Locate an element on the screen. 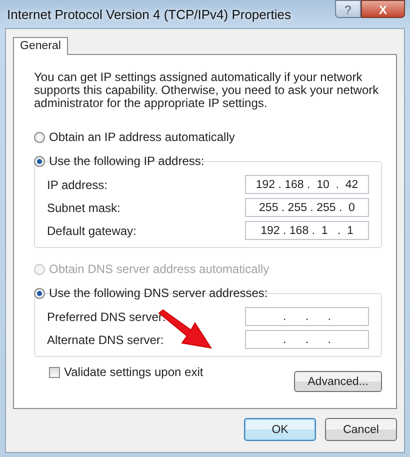  ip-address-field: 192 . 168 . 1 . 1 is located at coordinates (307, 230).